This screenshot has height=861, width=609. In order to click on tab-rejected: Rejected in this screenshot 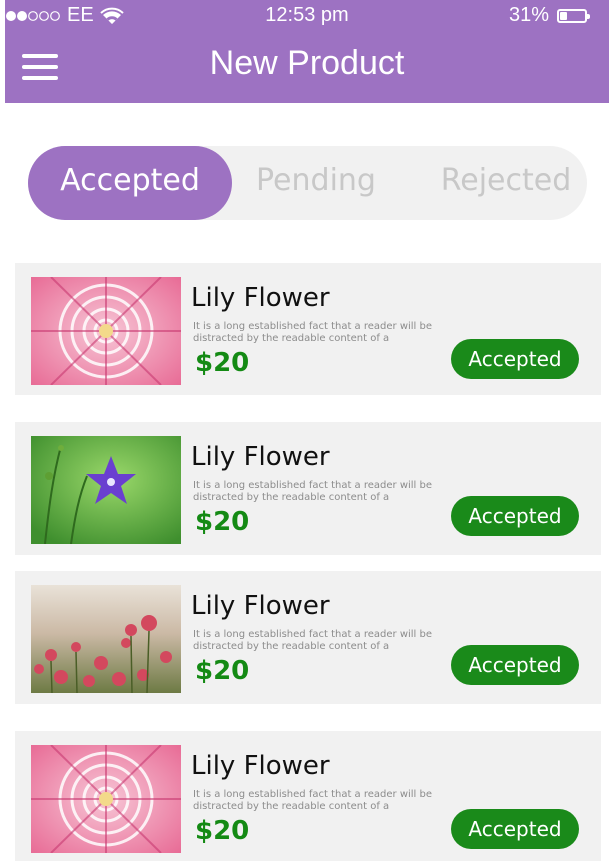, I will do `click(506, 183)`.